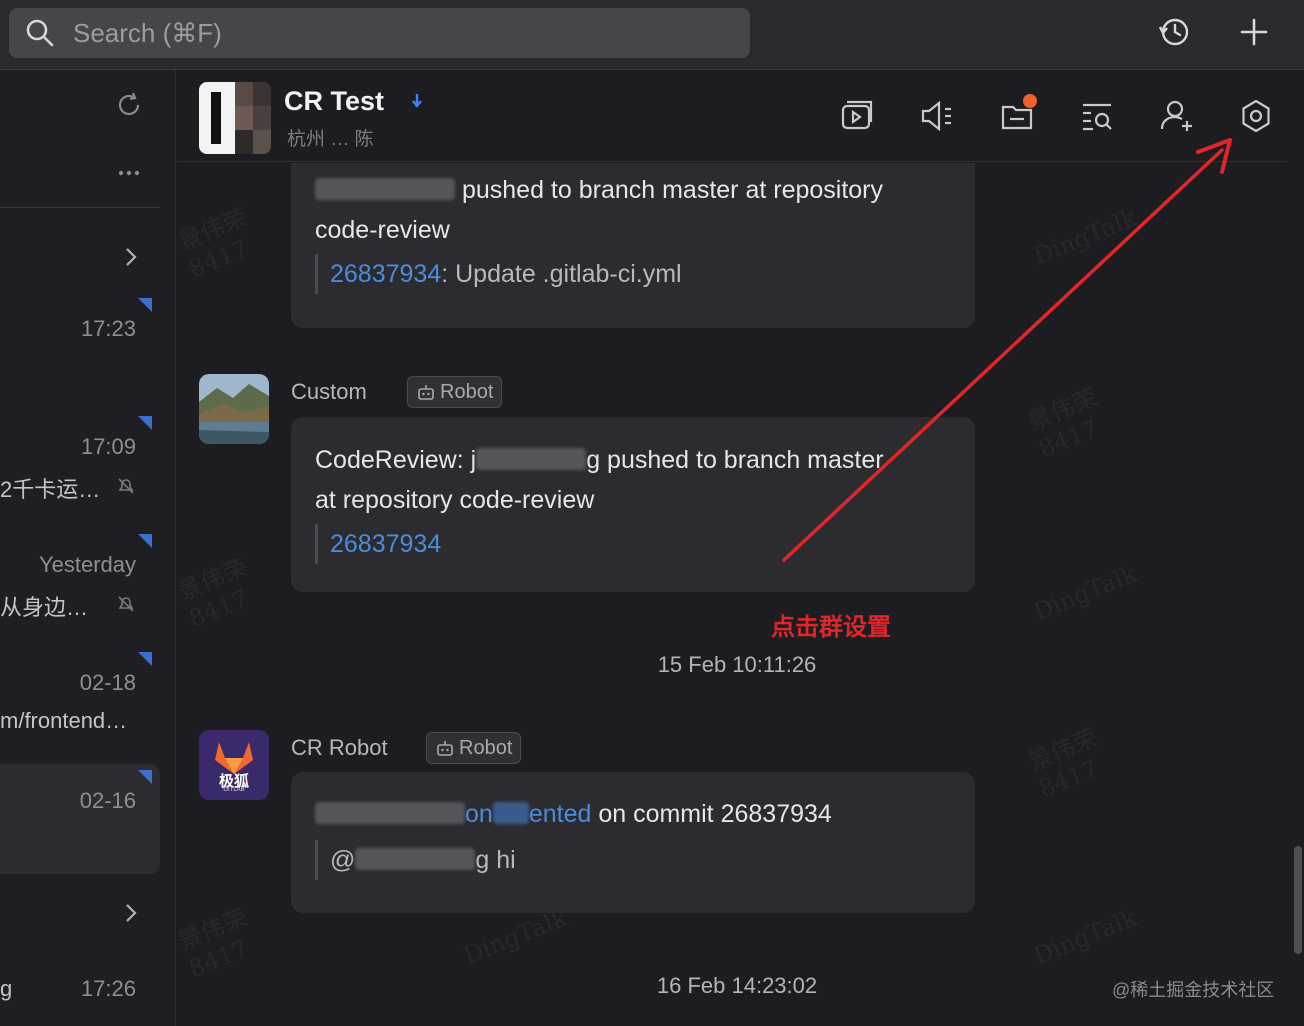 This screenshot has width=1304, height=1026. Describe the element at coordinates (1193, 990) in the screenshot. I see `source-credit: @稀土掘金技术社区` at that location.